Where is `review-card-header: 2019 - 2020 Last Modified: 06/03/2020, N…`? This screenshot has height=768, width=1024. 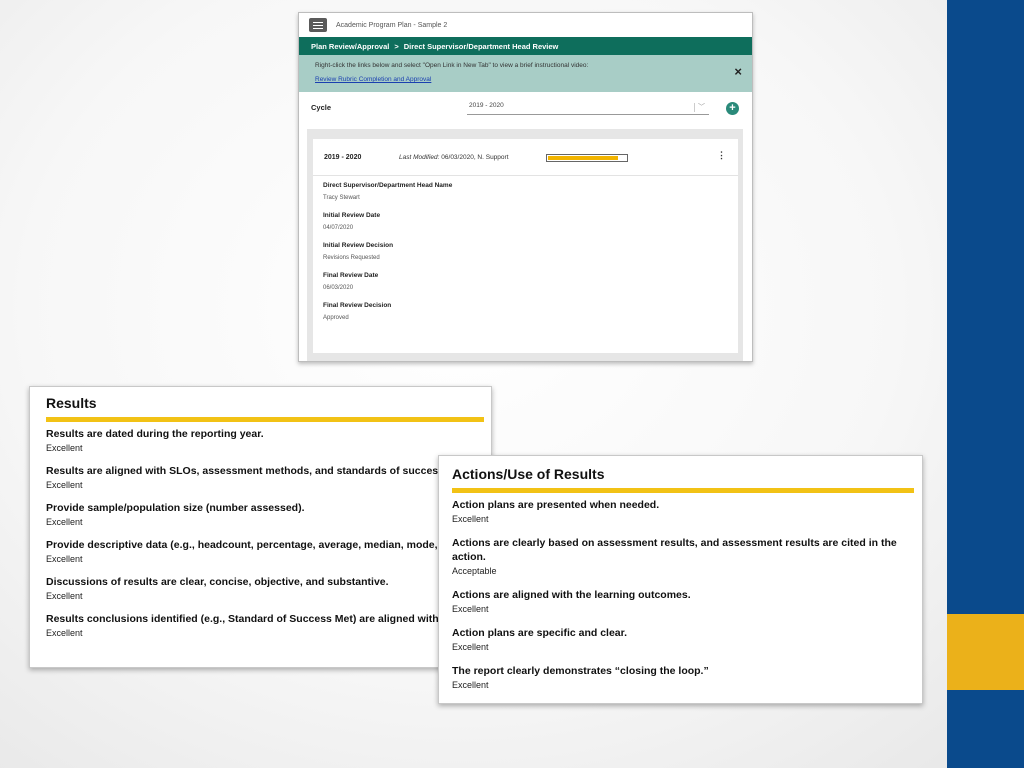
review-card-header: 2019 - 2020 Last Modified: 06/03/2020, N… is located at coordinates (525, 157).